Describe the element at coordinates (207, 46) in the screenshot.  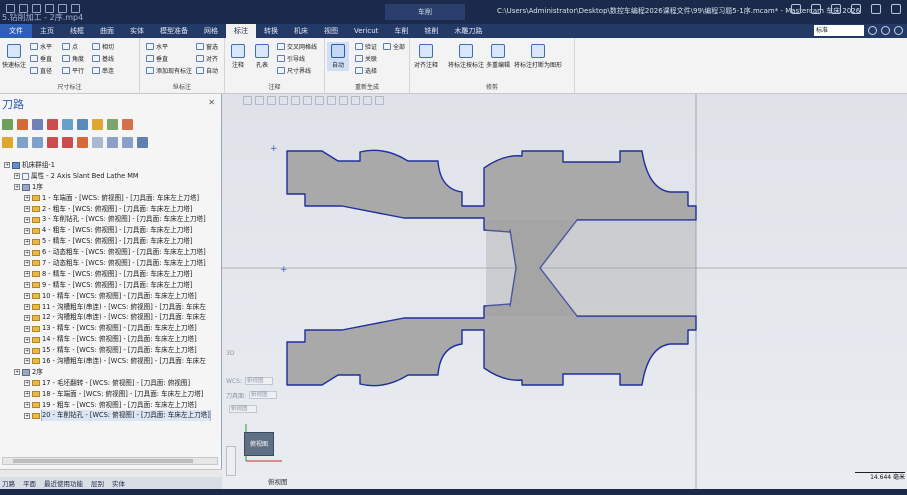
I see `window-select-button: 窗选` at that location.